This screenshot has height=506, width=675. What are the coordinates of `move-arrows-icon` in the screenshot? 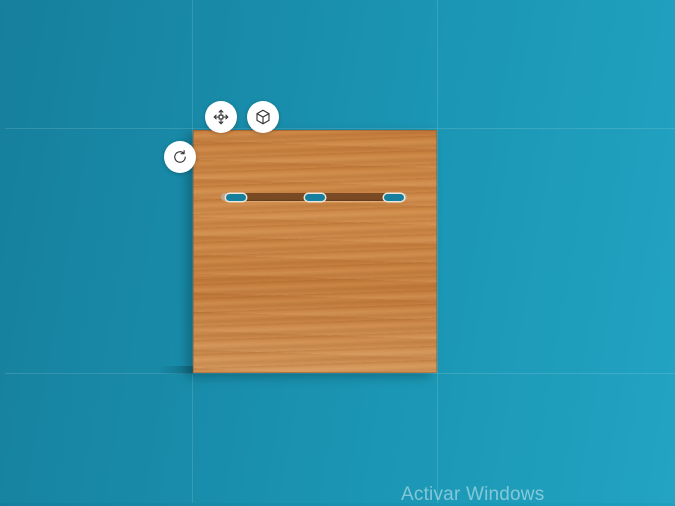 It's located at (221, 117).